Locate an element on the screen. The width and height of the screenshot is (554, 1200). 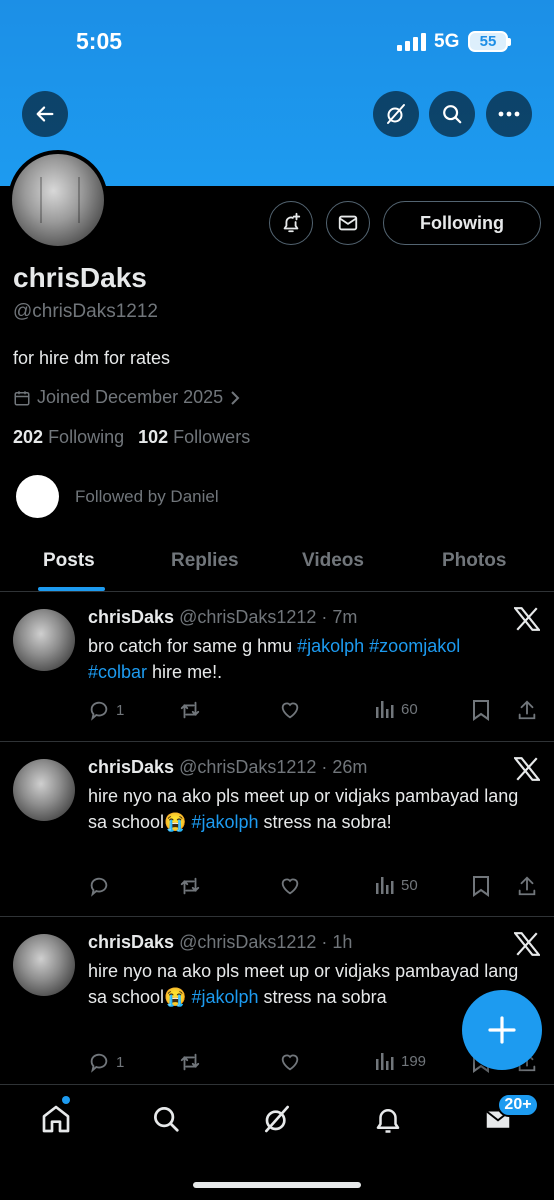
back-button is located at coordinates (45, 114).